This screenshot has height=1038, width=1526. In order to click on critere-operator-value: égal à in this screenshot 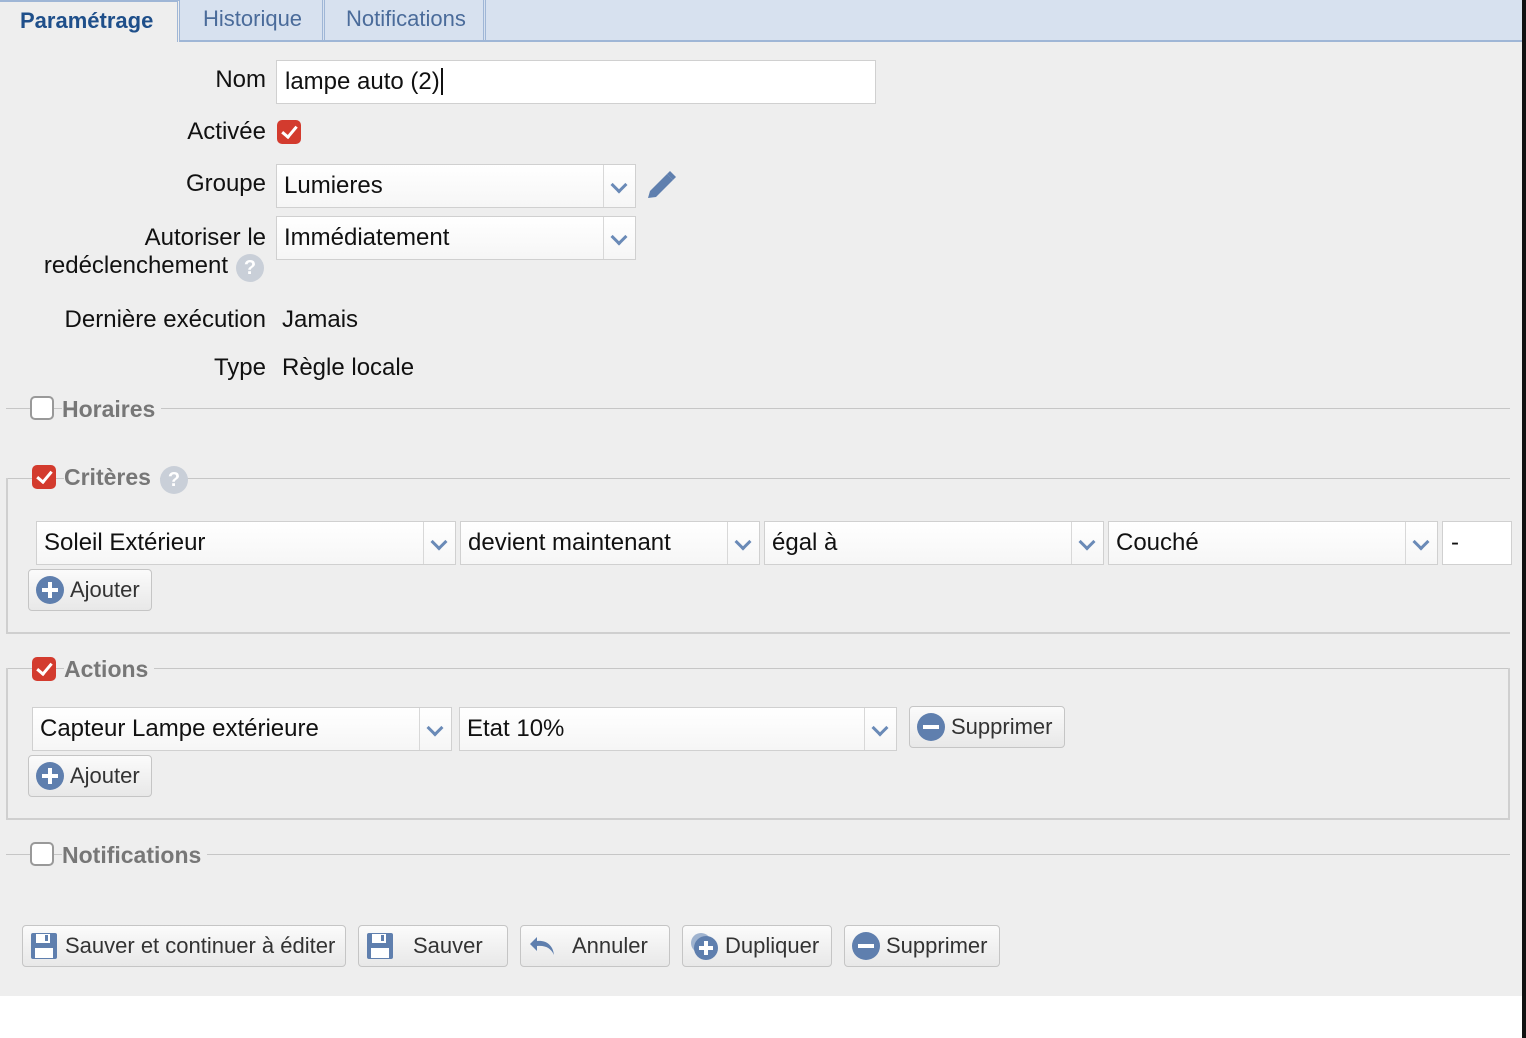, I will do `click(805, 542)`.